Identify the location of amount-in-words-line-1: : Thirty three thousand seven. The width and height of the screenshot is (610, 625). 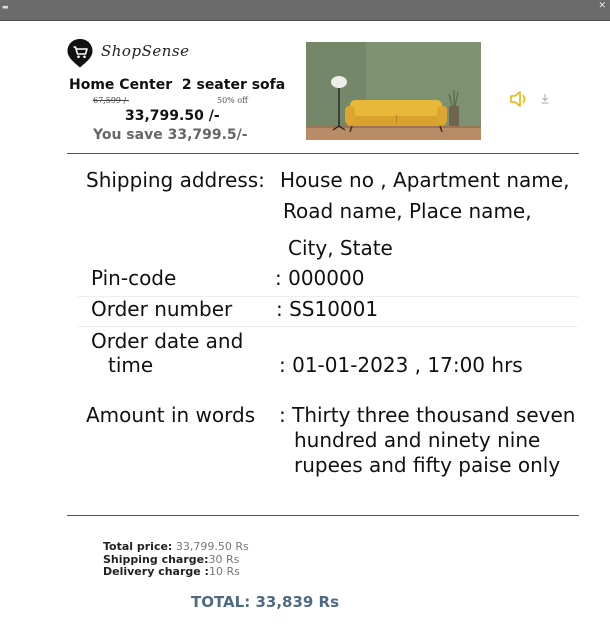
(427, 415).